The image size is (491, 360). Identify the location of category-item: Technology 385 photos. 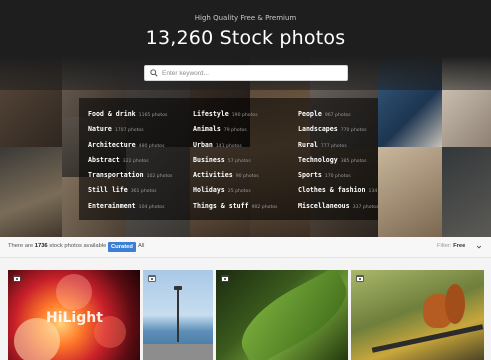
(348, 157).